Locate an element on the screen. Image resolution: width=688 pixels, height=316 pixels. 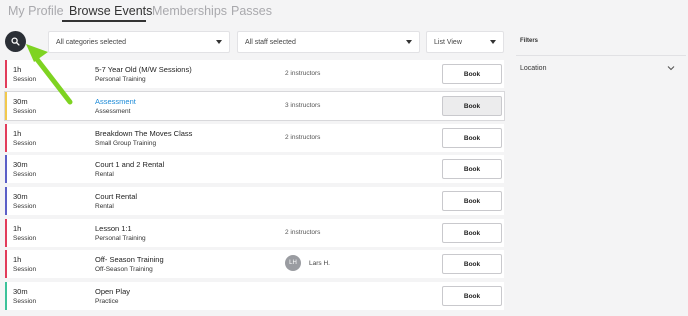
event-title: Assessment is located at coordinates (115, 101).